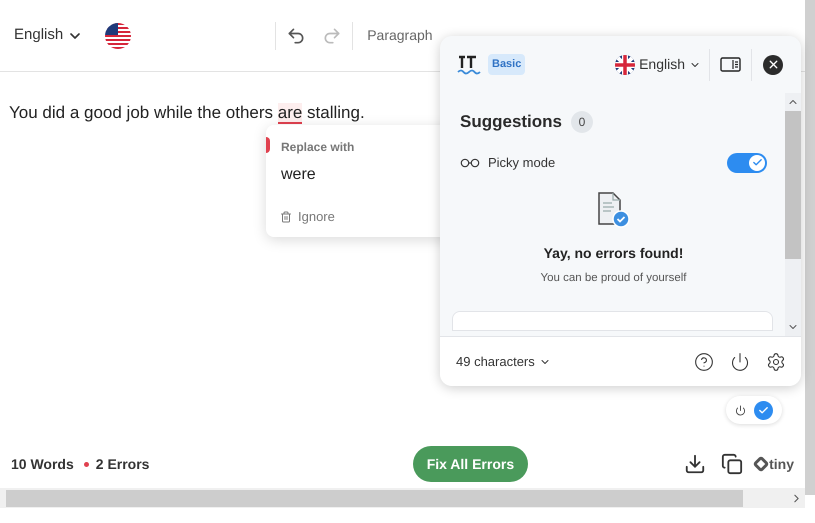 This screenshot has width=815, height=523. I want to click on close-button, so click(773, 64).